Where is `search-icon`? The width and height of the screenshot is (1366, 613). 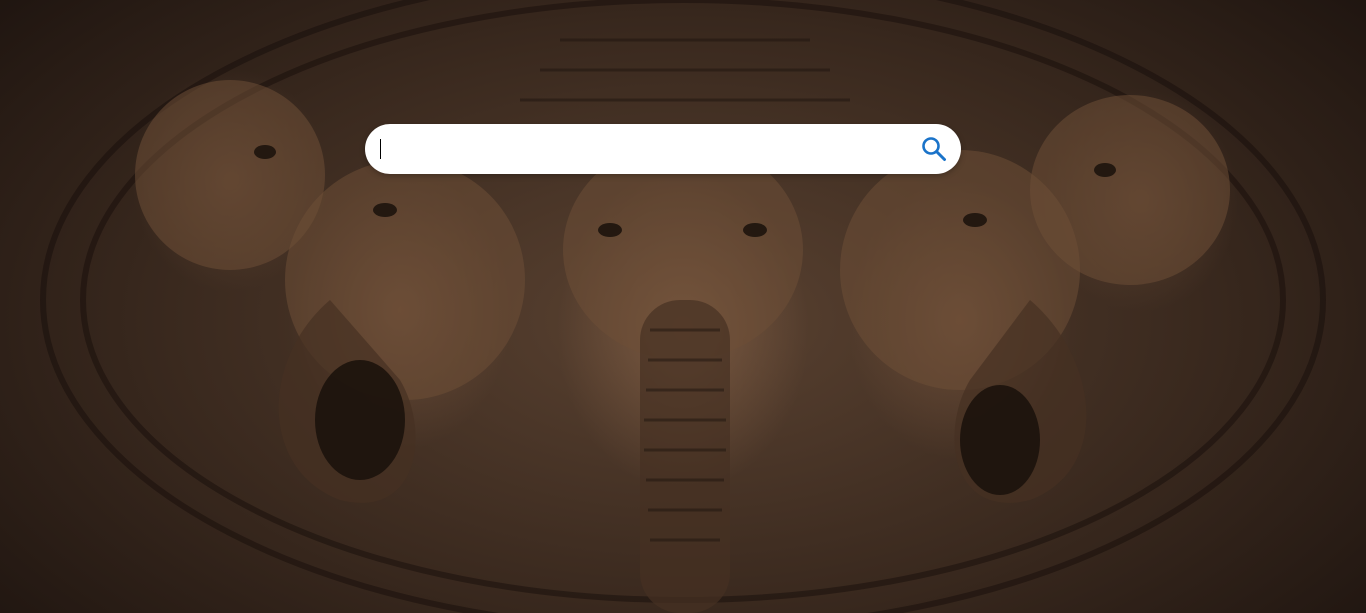 search-icon is located at coordinates (934, 149).